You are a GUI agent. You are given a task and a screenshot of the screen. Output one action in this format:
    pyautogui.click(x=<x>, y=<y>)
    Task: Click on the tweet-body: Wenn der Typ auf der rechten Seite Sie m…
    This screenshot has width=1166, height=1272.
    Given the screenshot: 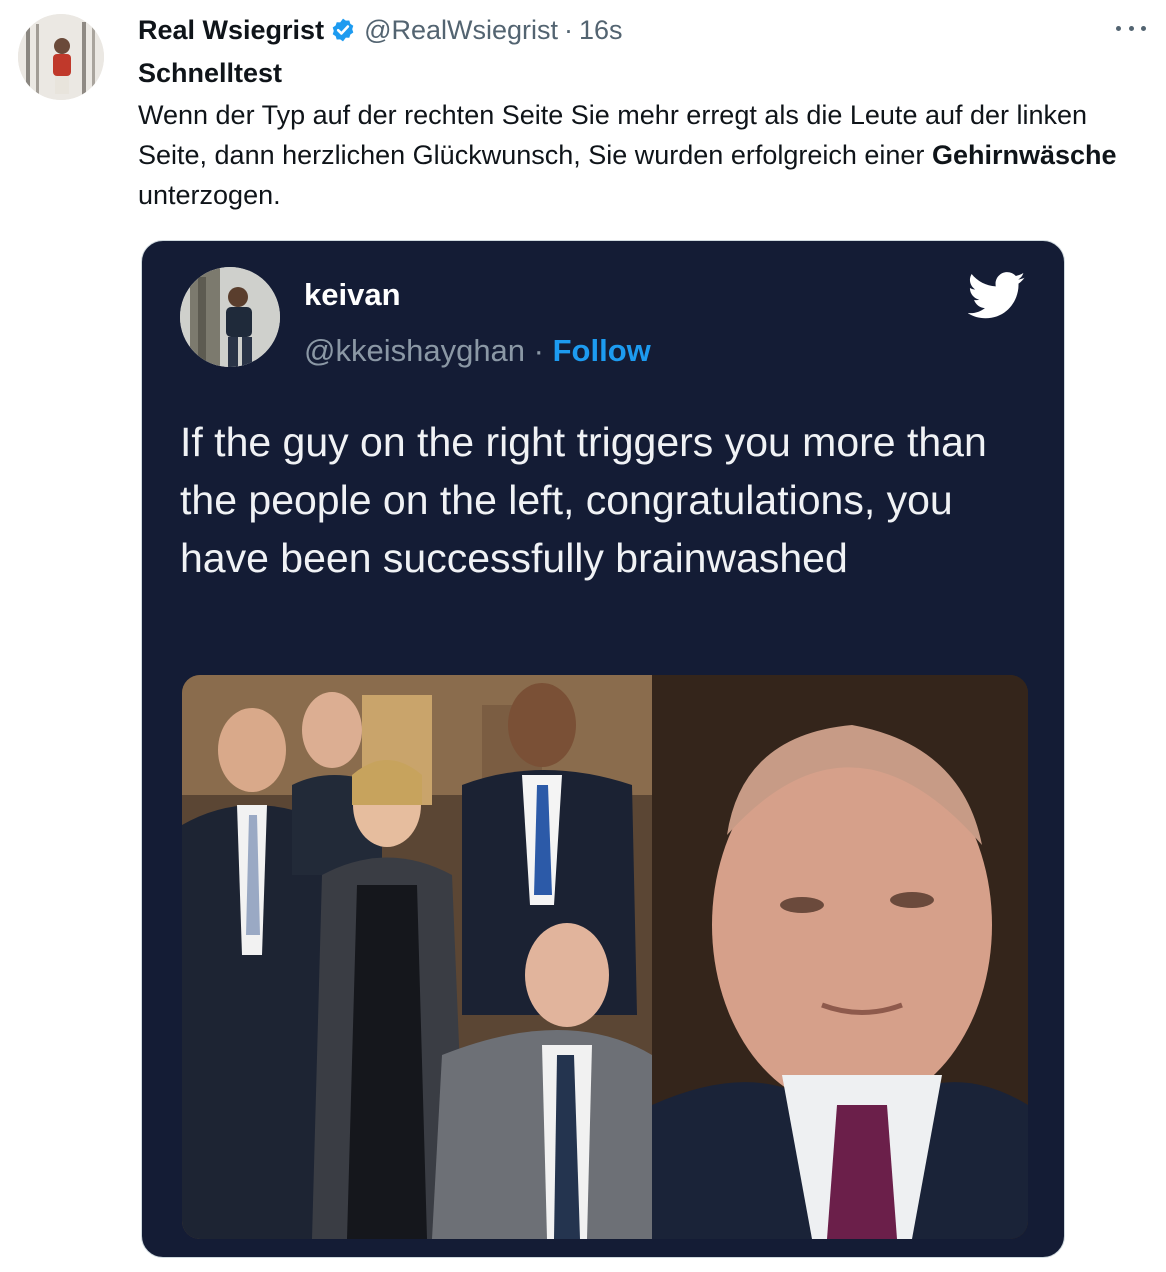 What is the action you would take?
    pyautogui.click(x=643, y=155)
    